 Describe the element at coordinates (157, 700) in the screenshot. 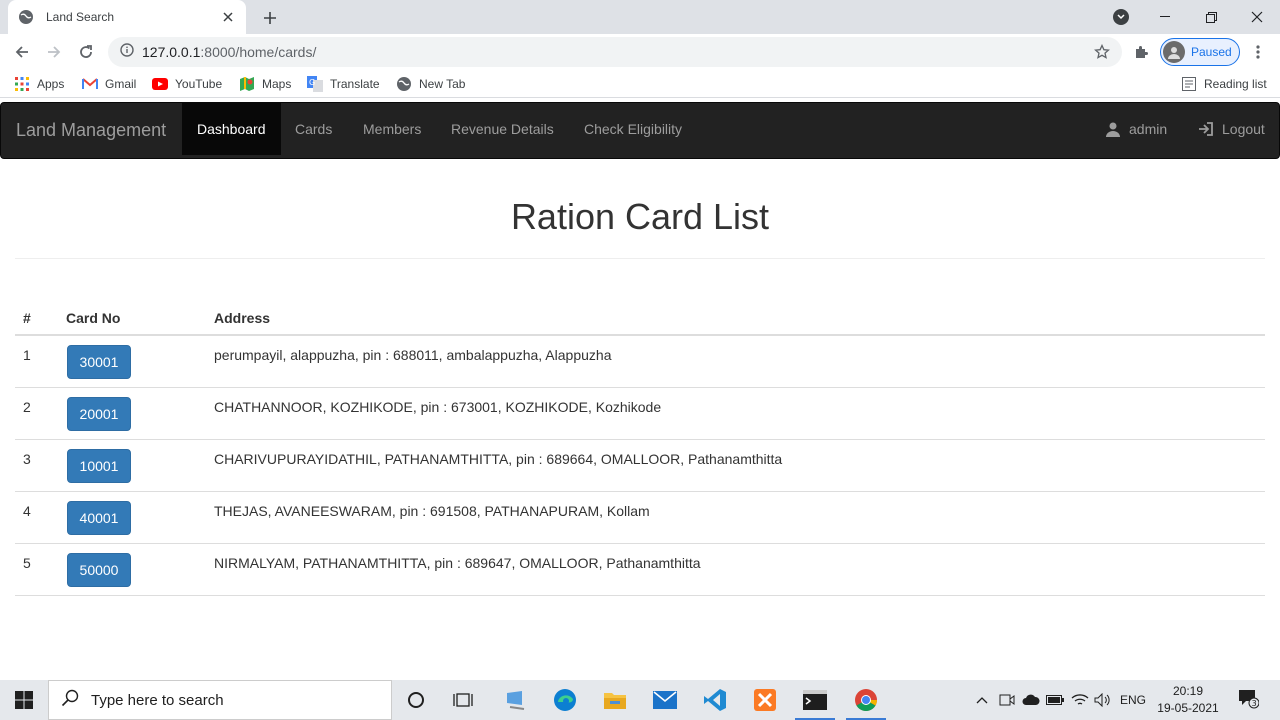

I see `search-placeholder: Type here to search` at that location.